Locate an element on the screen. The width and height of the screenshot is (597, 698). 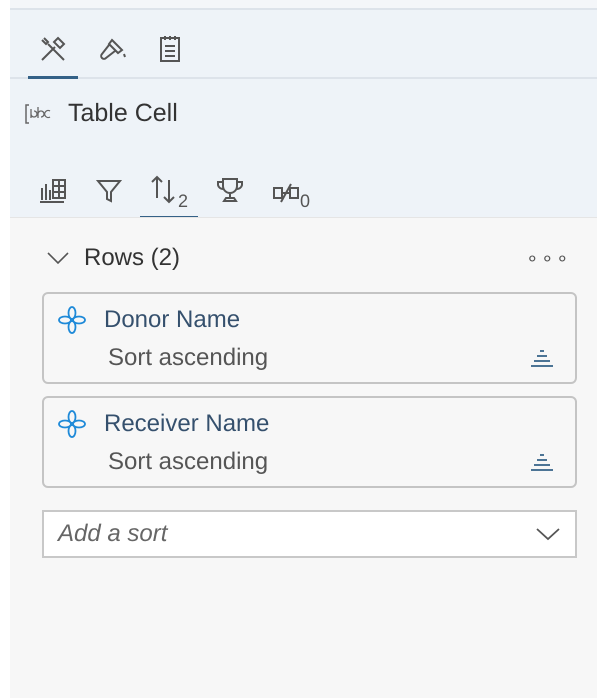
context-label: Table Cell is located at coordinates (123, 113).